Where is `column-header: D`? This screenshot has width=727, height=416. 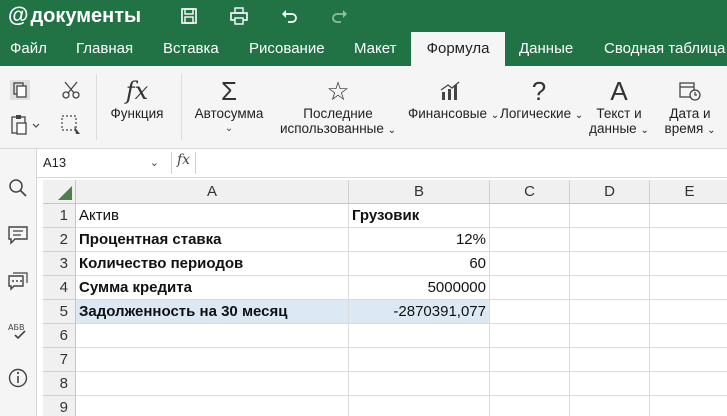
column-header: D is located at coordinates (610, 192).